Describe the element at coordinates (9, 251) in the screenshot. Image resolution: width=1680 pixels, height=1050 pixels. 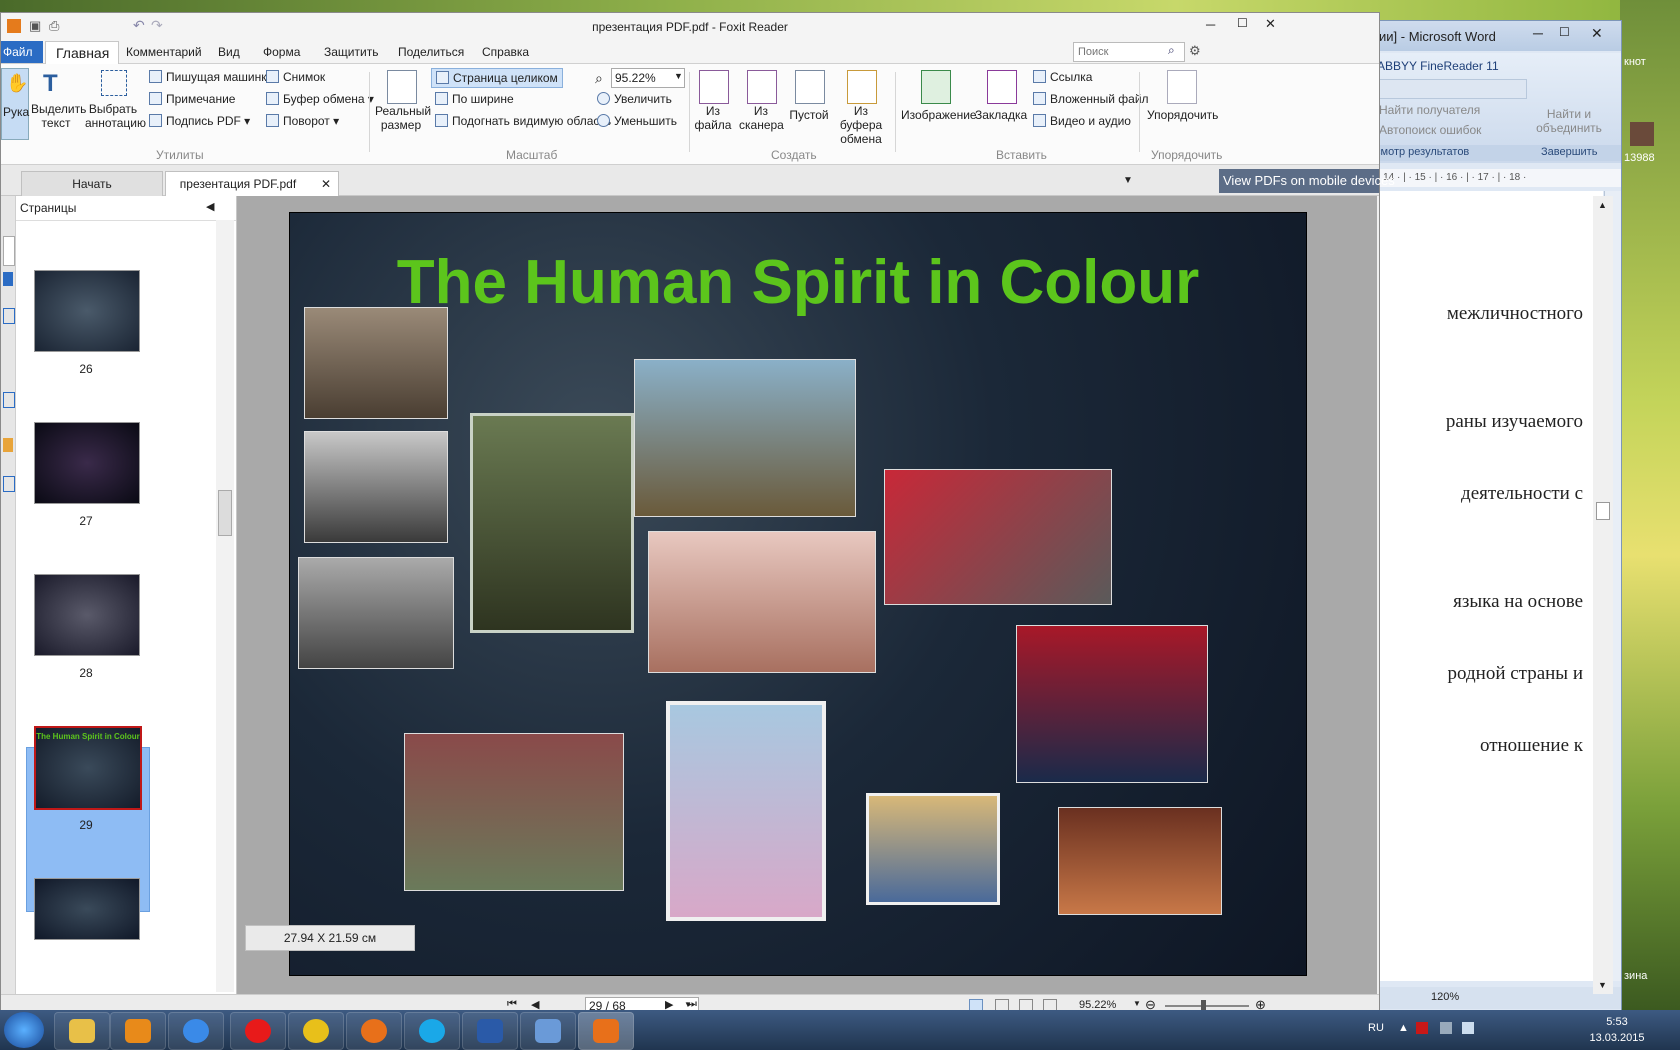
I see `pages-panel-icon` at that location.